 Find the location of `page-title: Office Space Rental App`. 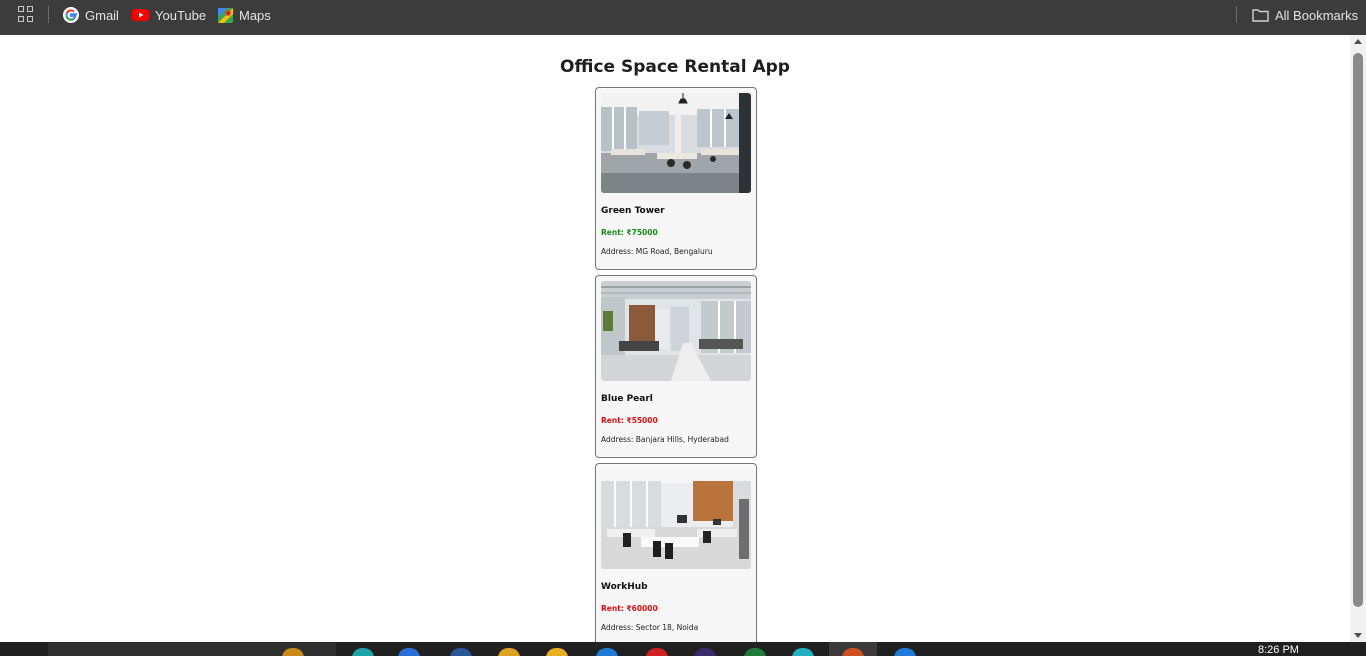

page-title: Office Space Rental App is located at coordinates (675, 67).